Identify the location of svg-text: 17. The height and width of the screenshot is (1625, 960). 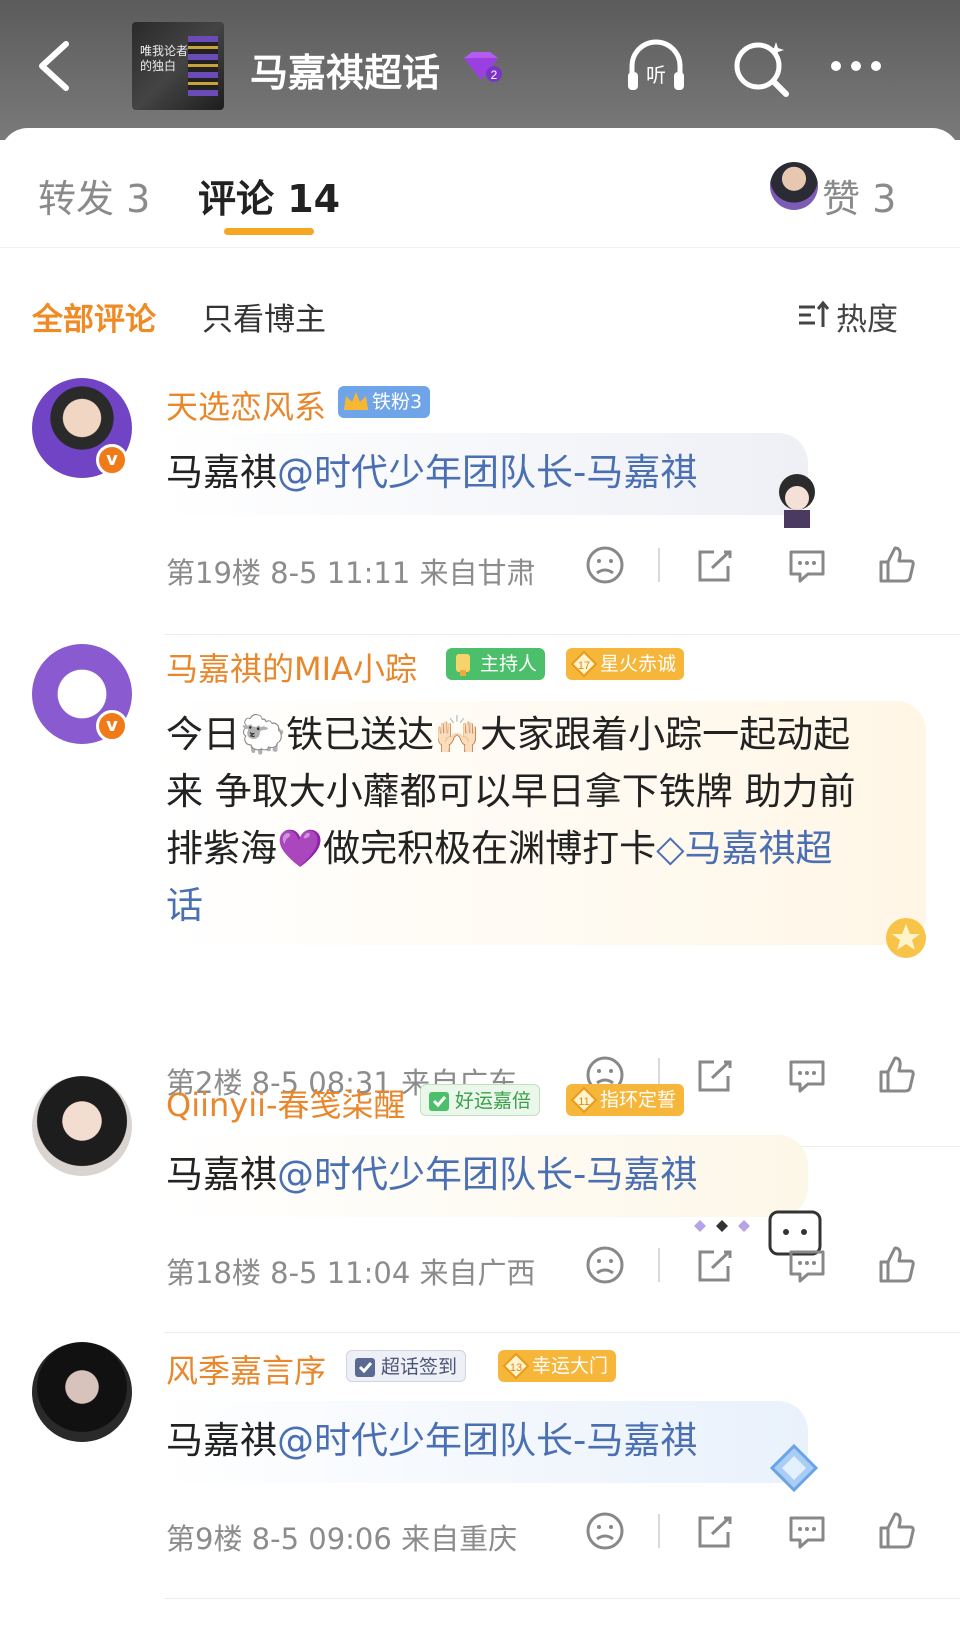
(584, 666).